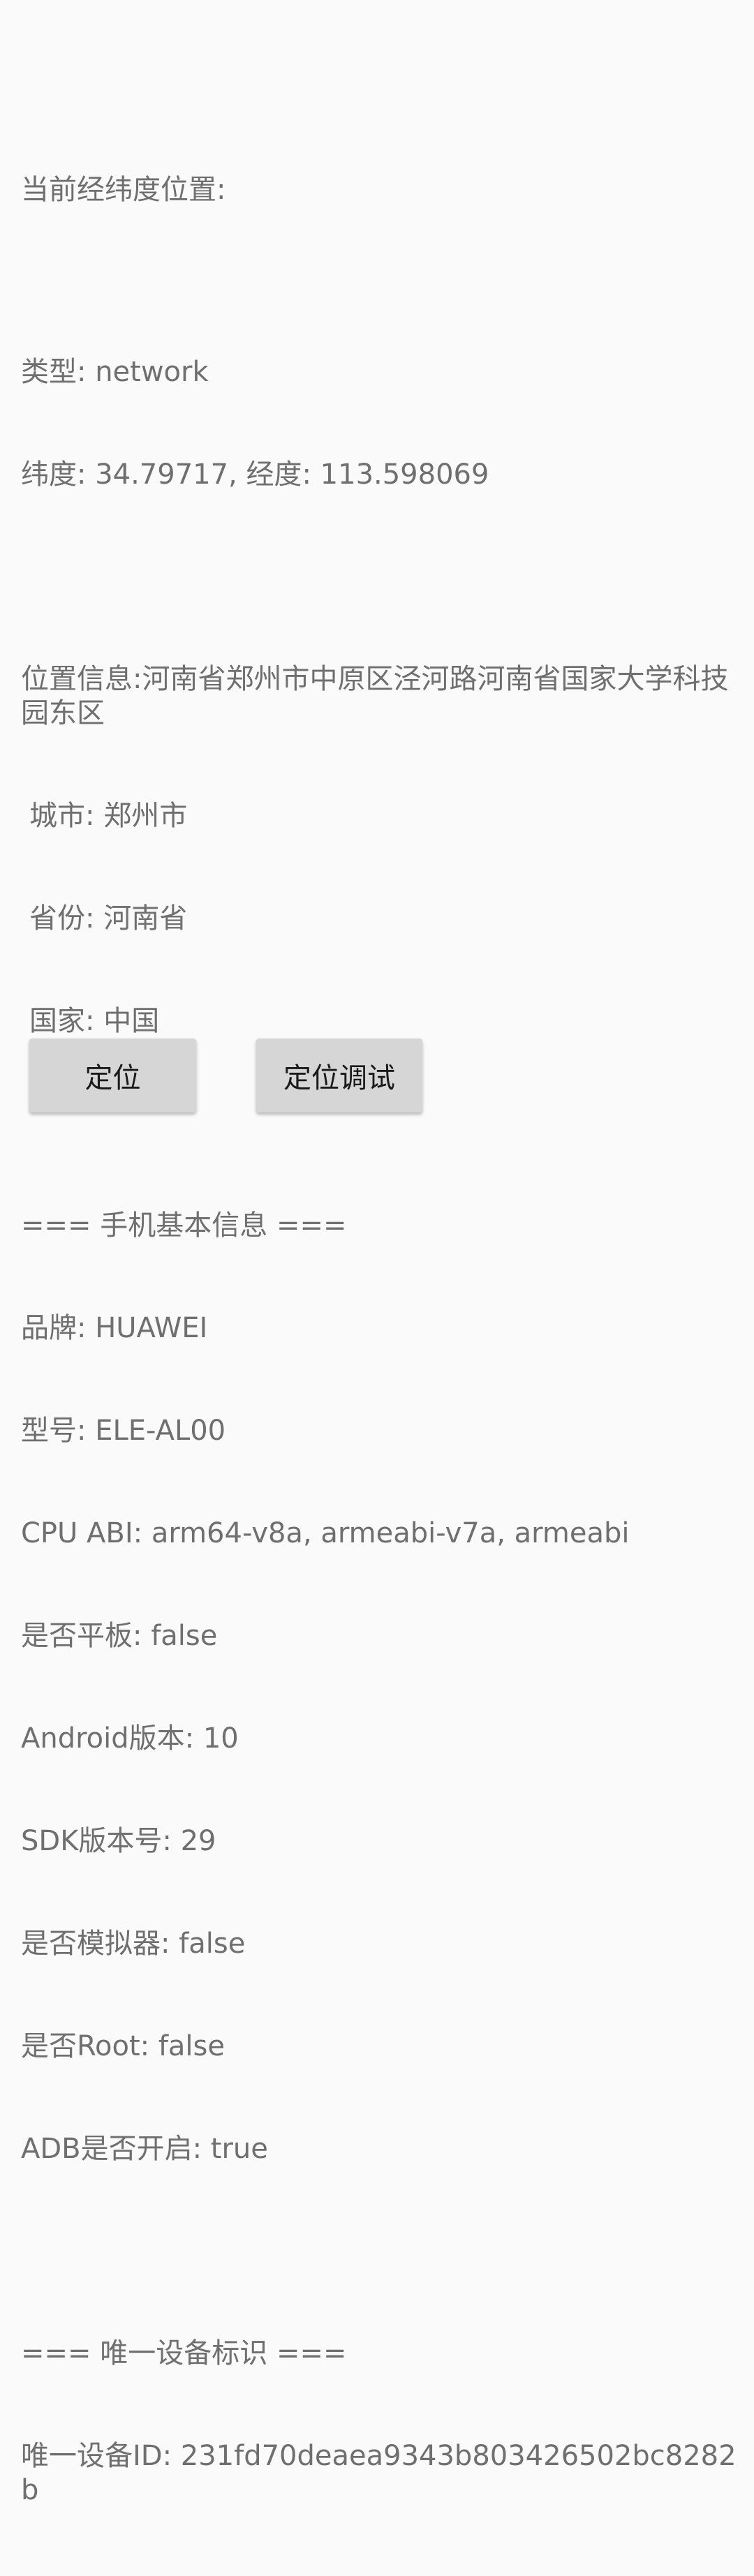  What do you see at coordinates (325, 1533) in the screenshot?
I see `device-cpu-abi: CPU ABI: arm64-v8a, armeabi-v7a, armeabi` at bounding box center [325, 1533].